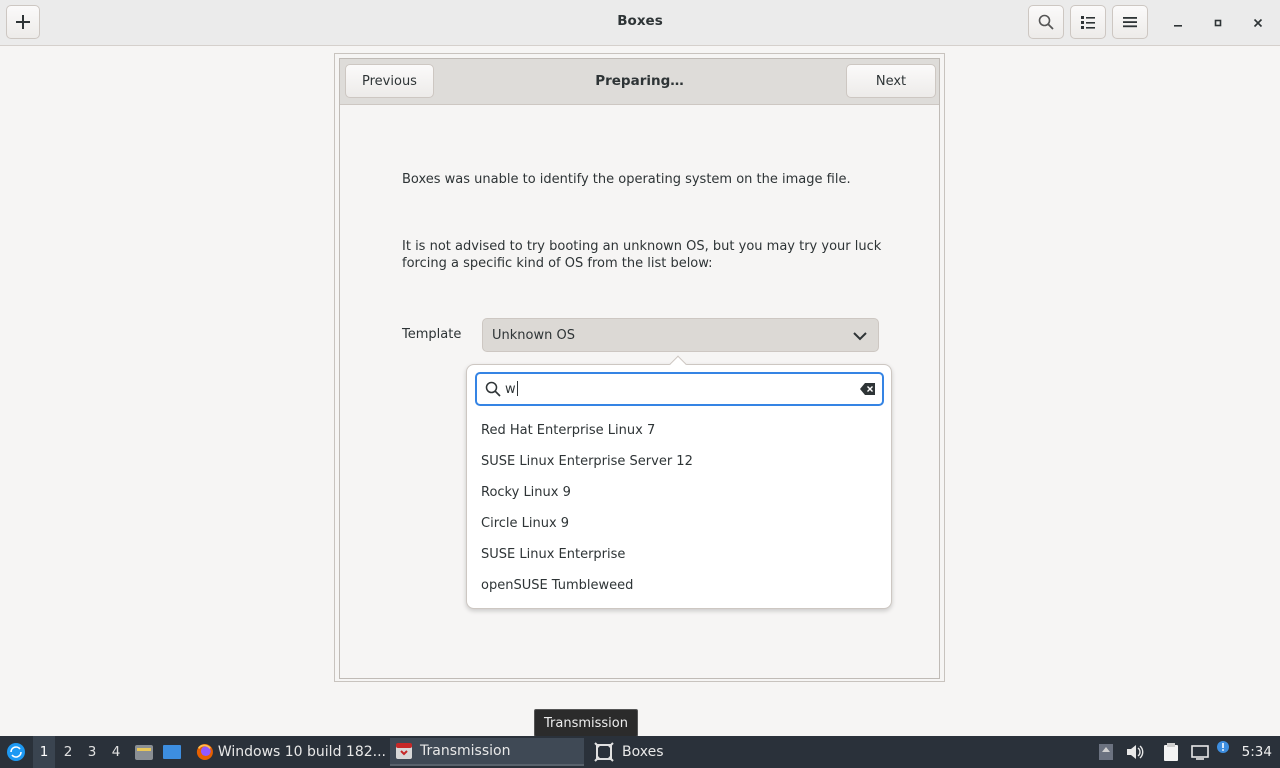  I want to click on list-item: SUSE Linux Enterprise, so click(679, 554).